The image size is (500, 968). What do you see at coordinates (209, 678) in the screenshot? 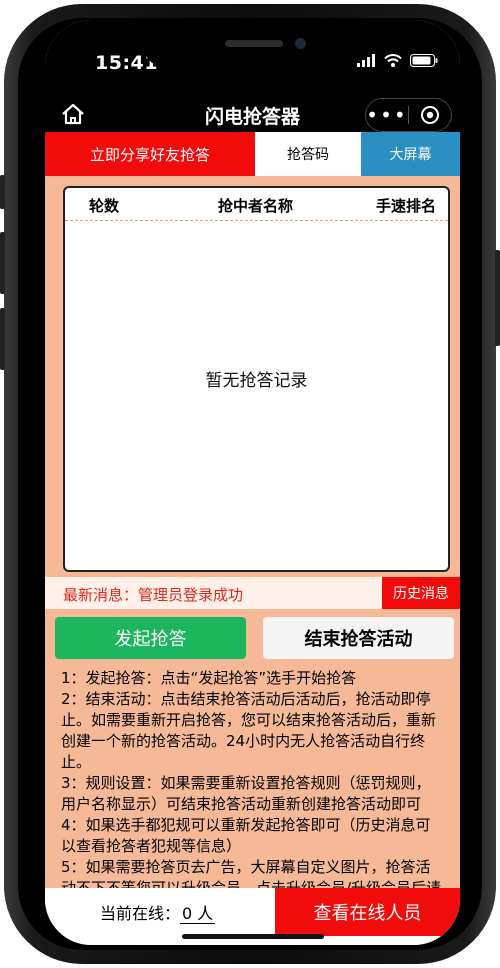
I see `rule-item: 1：发起抢答：点击“发起抢答”选手开始抢答` at bounding box center [209, 678].